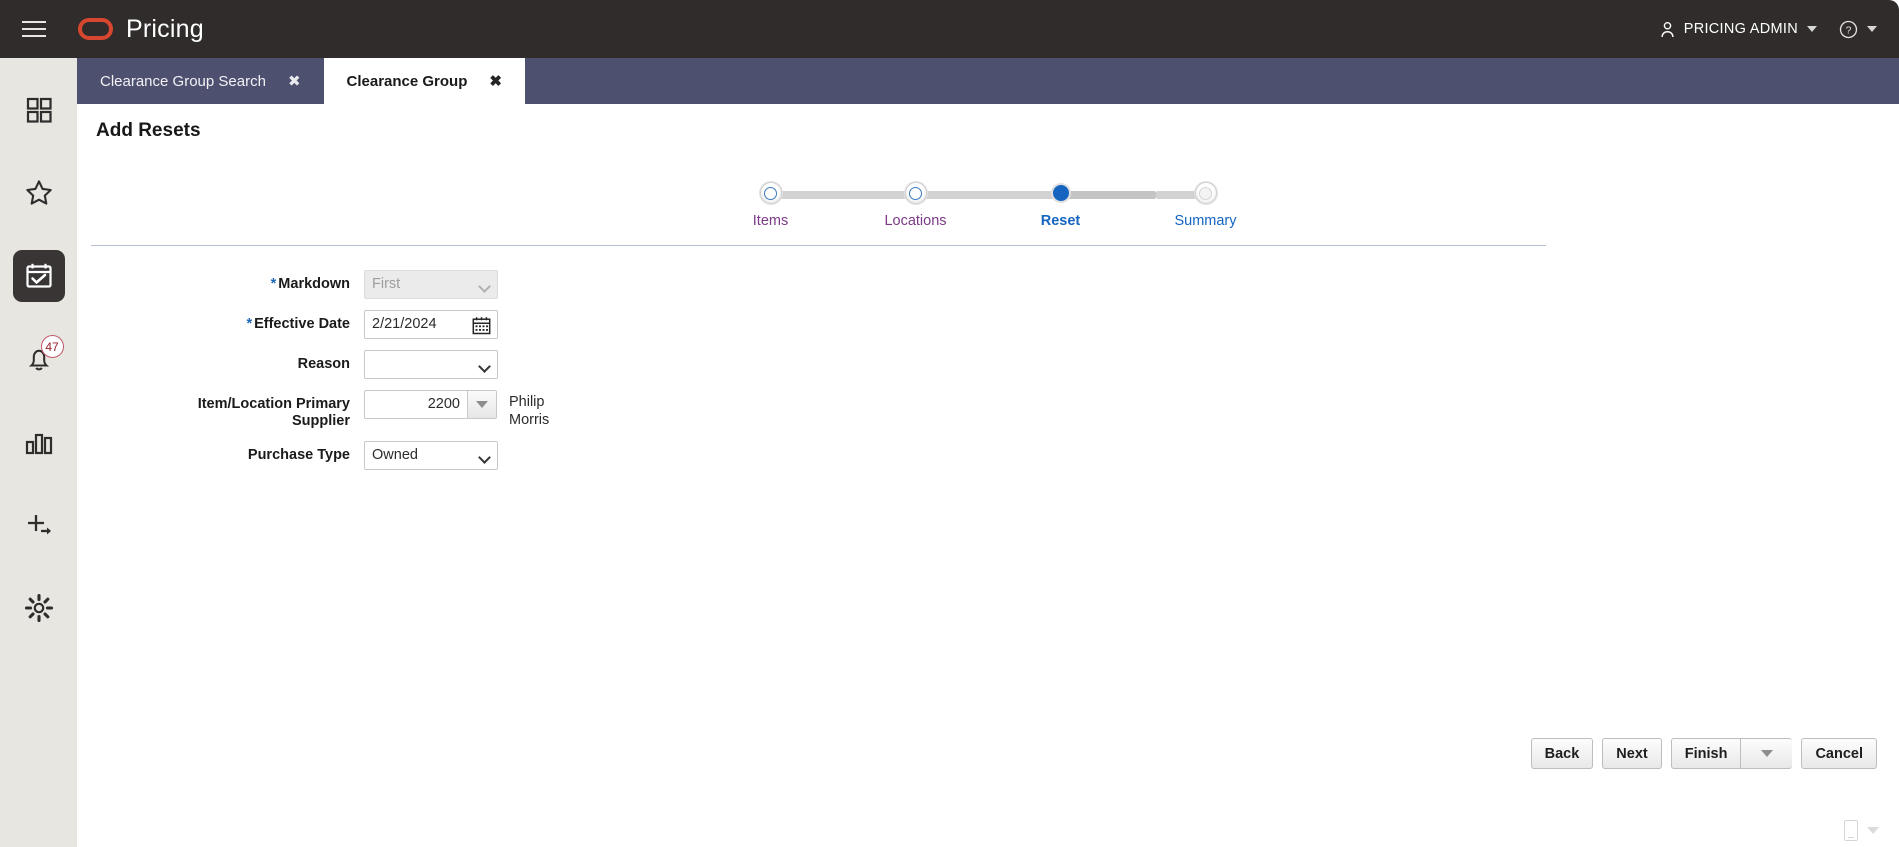  Describe the element at coordinates (1667, 29) in the screenshot. I see `person-icon` at that location.